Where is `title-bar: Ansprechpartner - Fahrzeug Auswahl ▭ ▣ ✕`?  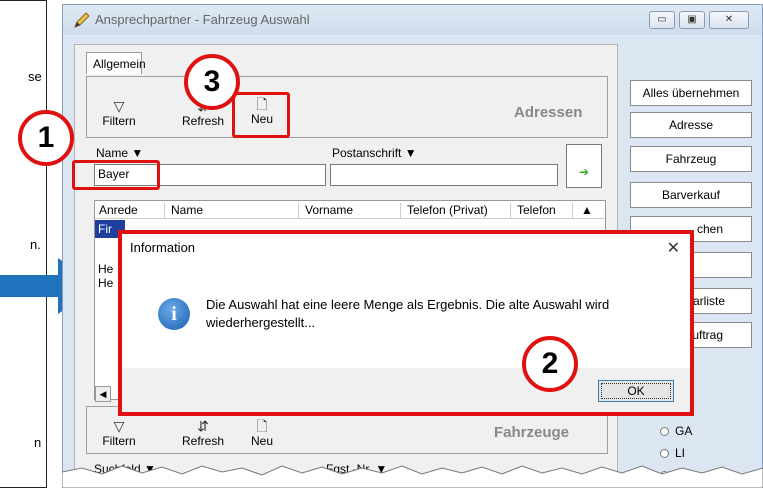 title-bar: Ansprechpartner - Fahrzeug Auswahl ▭ ▣ ✕ is located at coordinates (412, 20).